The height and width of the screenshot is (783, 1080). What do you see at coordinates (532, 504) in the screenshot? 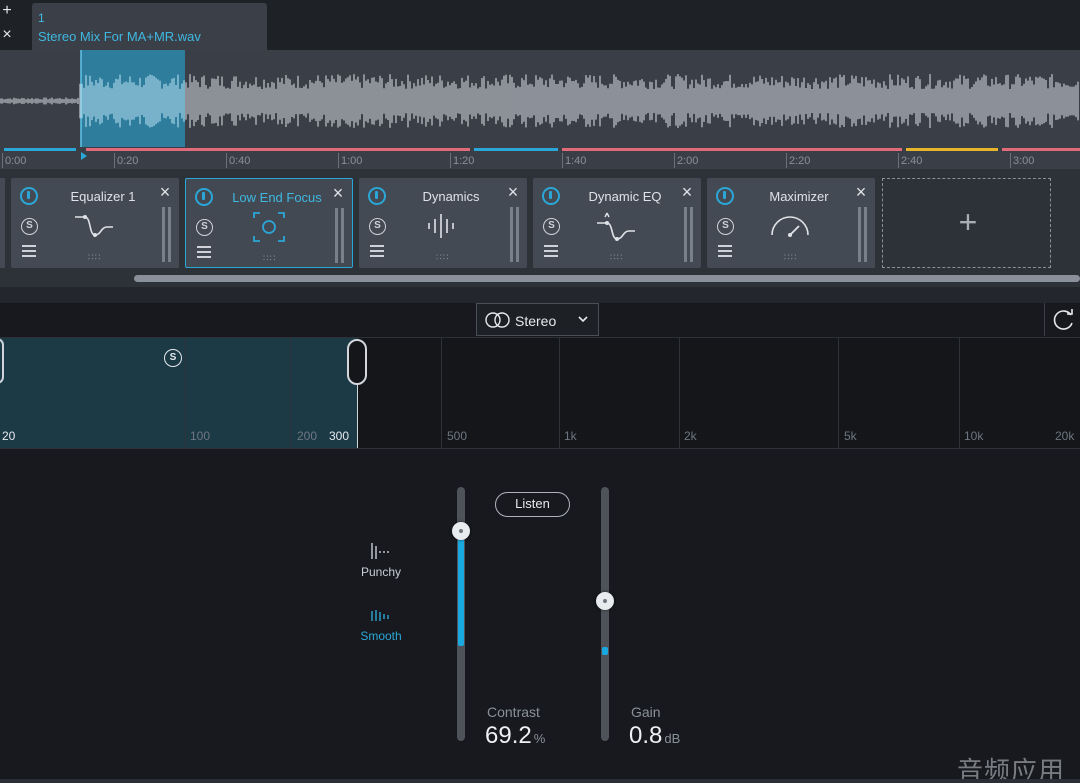
I see `listen-button: Listen` at bounding box center [532, 504].